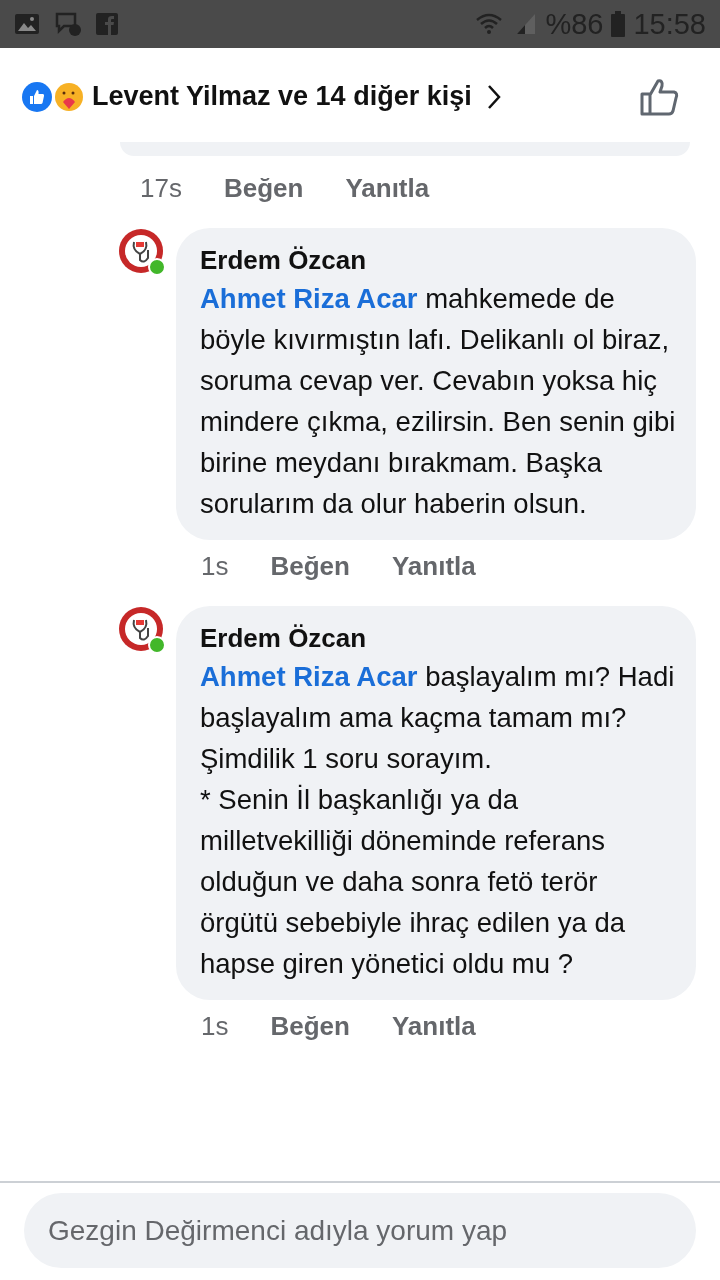  Describe the element at coordinates (618, 24) in the screenshot. I see `battery-icon` at that location.